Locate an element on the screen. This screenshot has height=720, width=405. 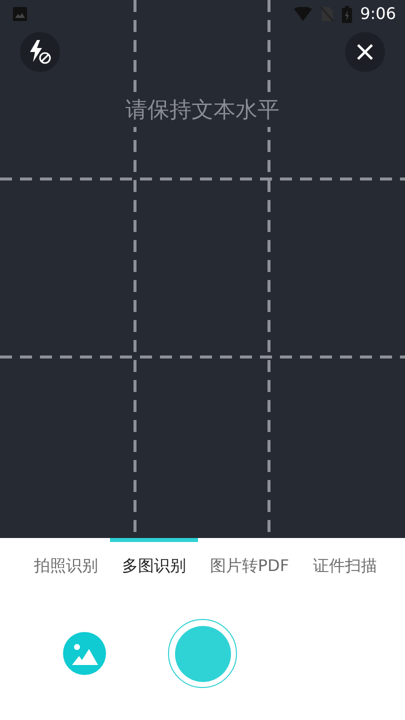
image-icon is located at coordinates (20, 14).